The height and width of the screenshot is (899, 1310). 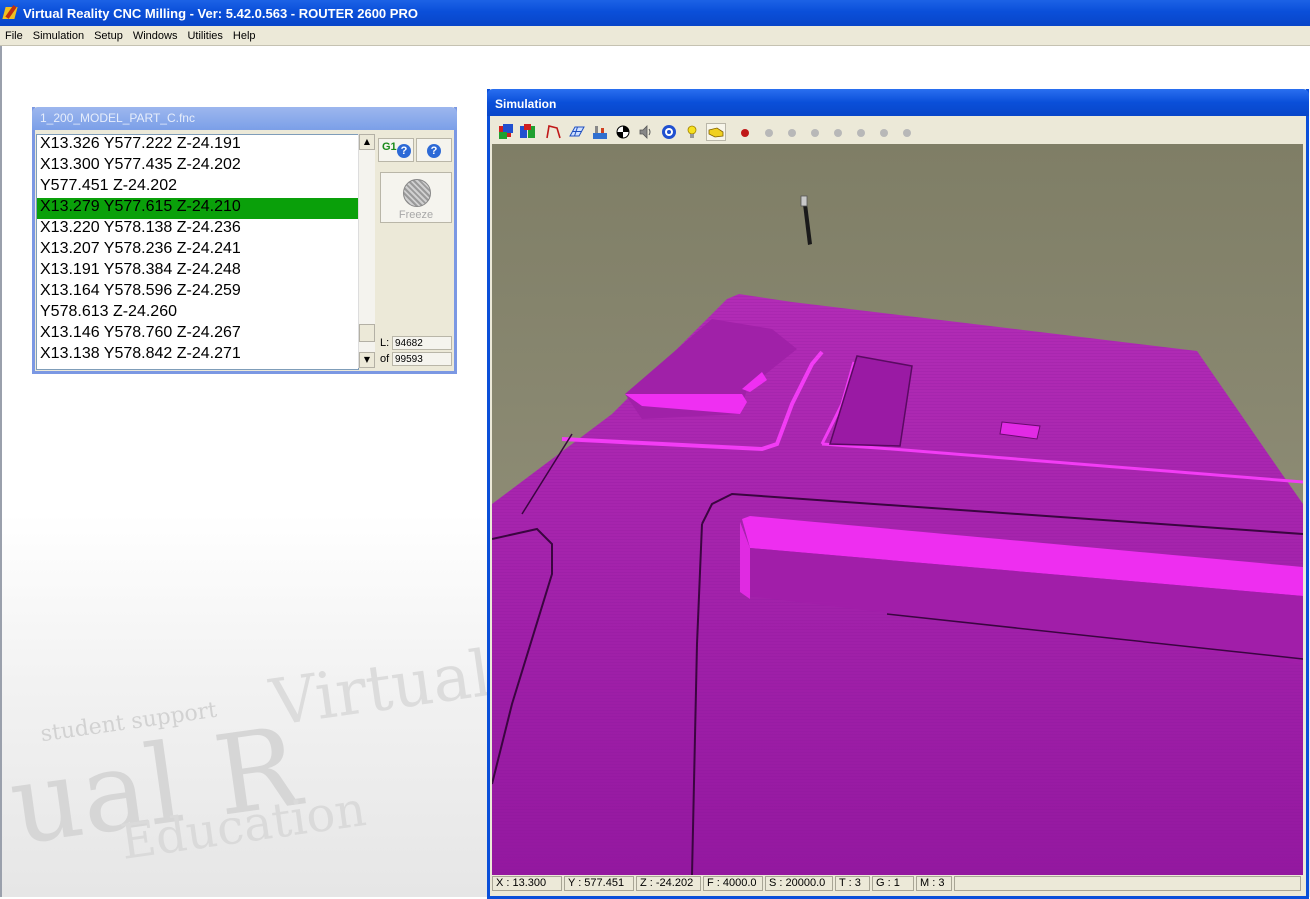 I want to click on status-g: G : 1, so click(x=893, y=883).